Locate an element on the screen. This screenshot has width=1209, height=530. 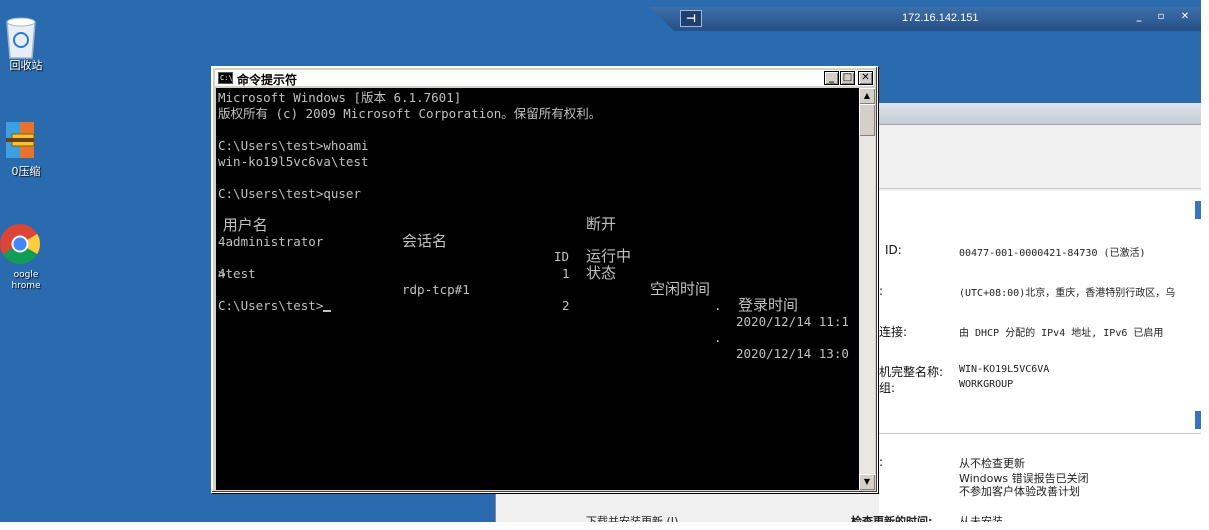
console-prompt: C:\Users\test> is located at coordinates (271, 305).